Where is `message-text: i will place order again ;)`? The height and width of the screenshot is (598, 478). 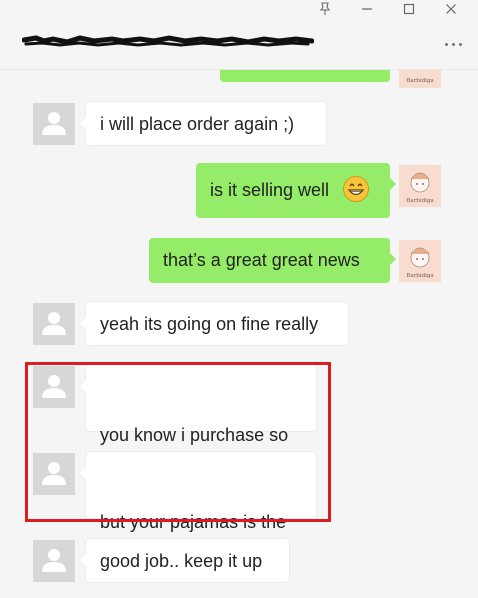
message-text: i will place order again ;) is located at coordinates (197, 124).